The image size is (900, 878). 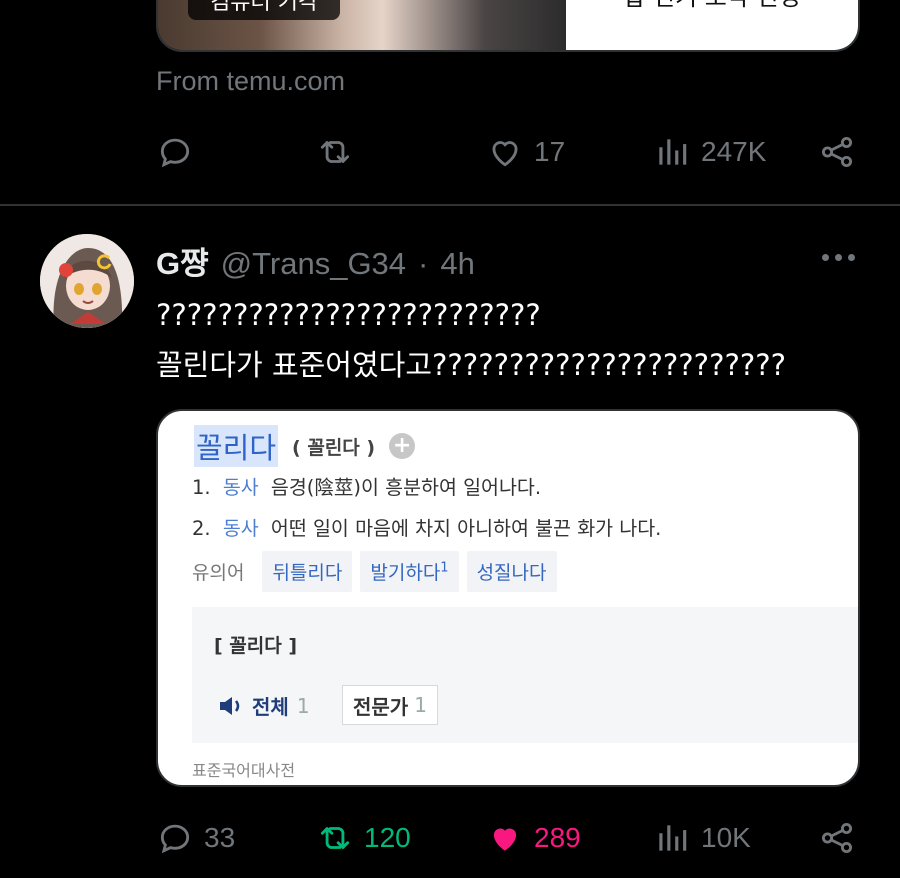 What do you see at coordinates (557, 837) in the screenshot?
I see `like-count: 289` at bounding box center [557, 837].